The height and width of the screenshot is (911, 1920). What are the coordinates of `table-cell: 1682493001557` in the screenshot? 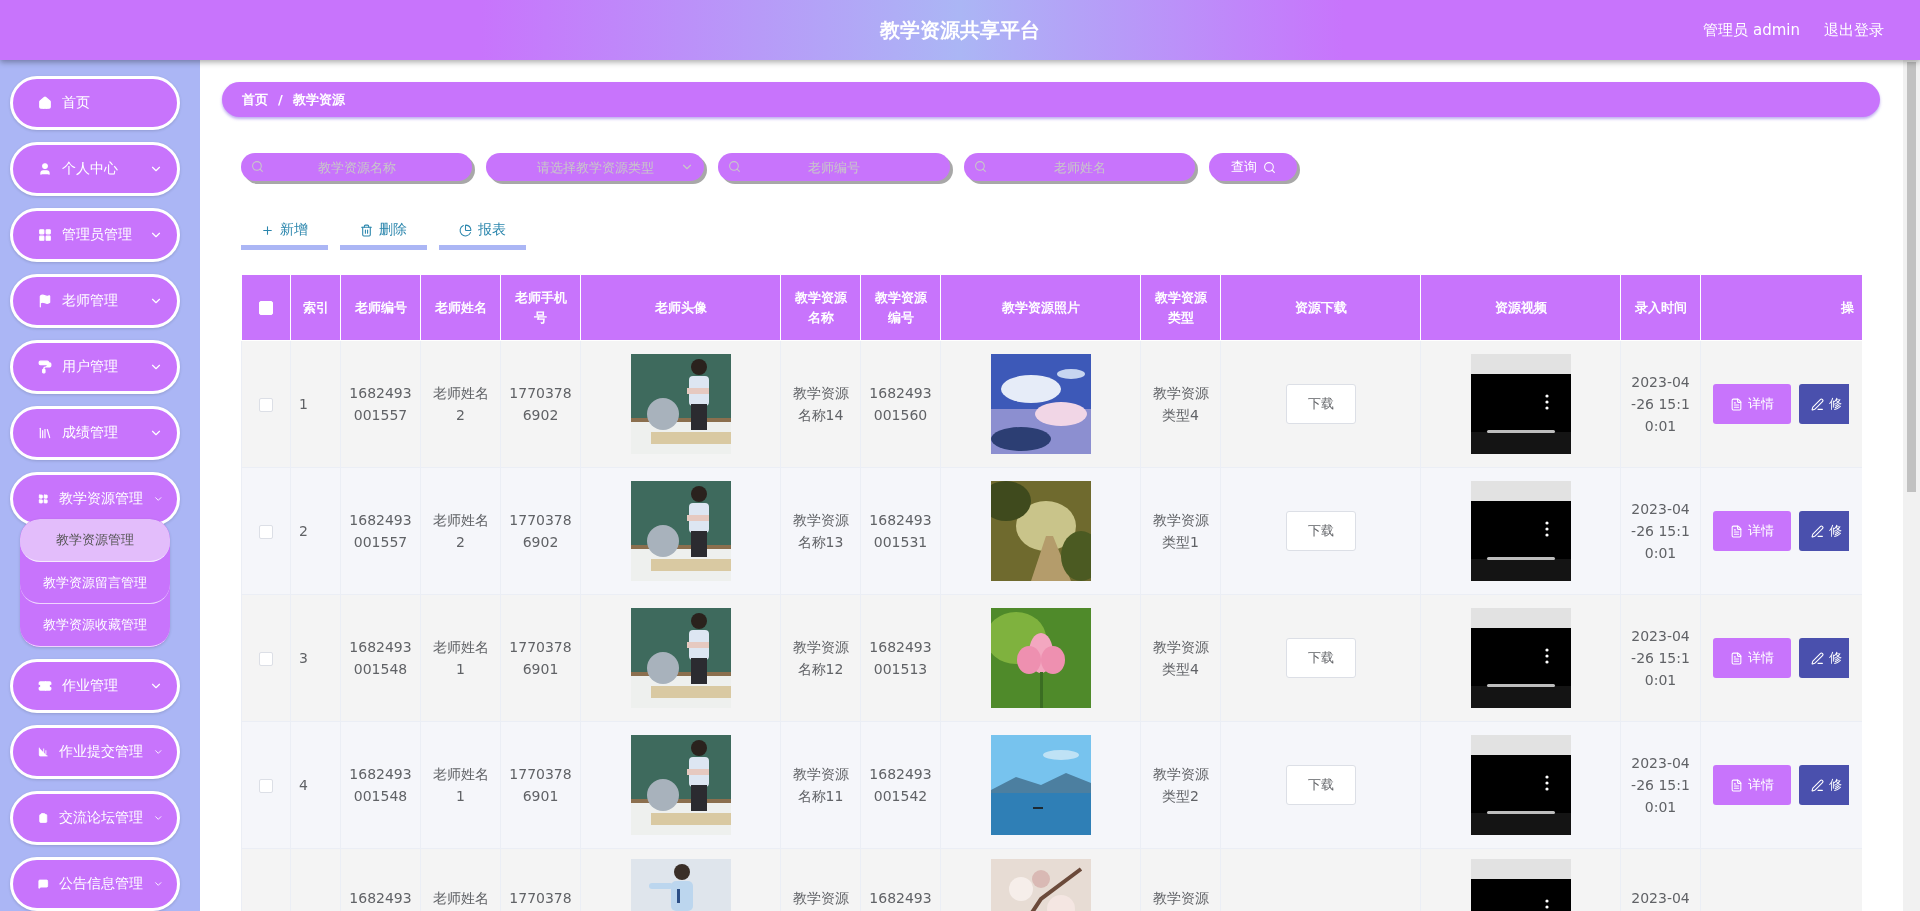 It's located at (380, 531).